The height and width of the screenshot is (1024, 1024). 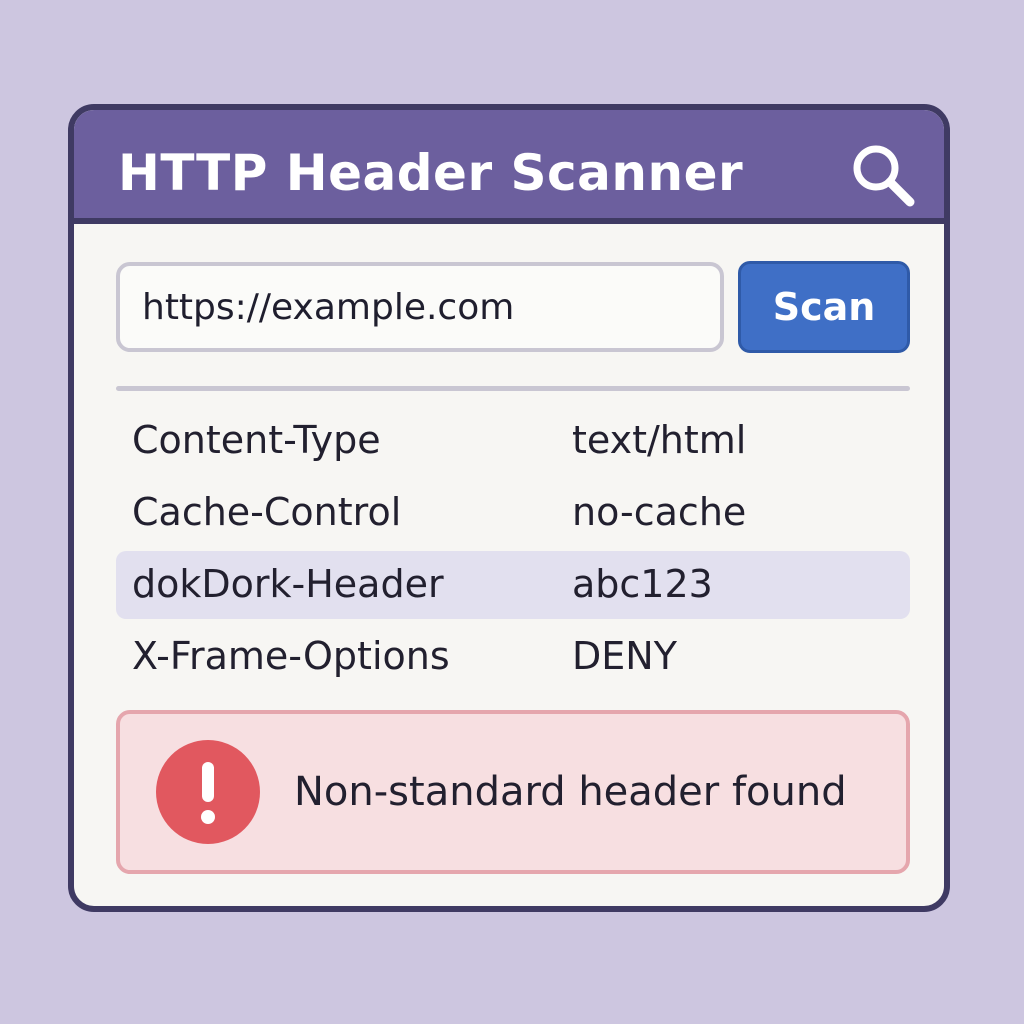 I want to click on divider, so click(x=513, y=388).